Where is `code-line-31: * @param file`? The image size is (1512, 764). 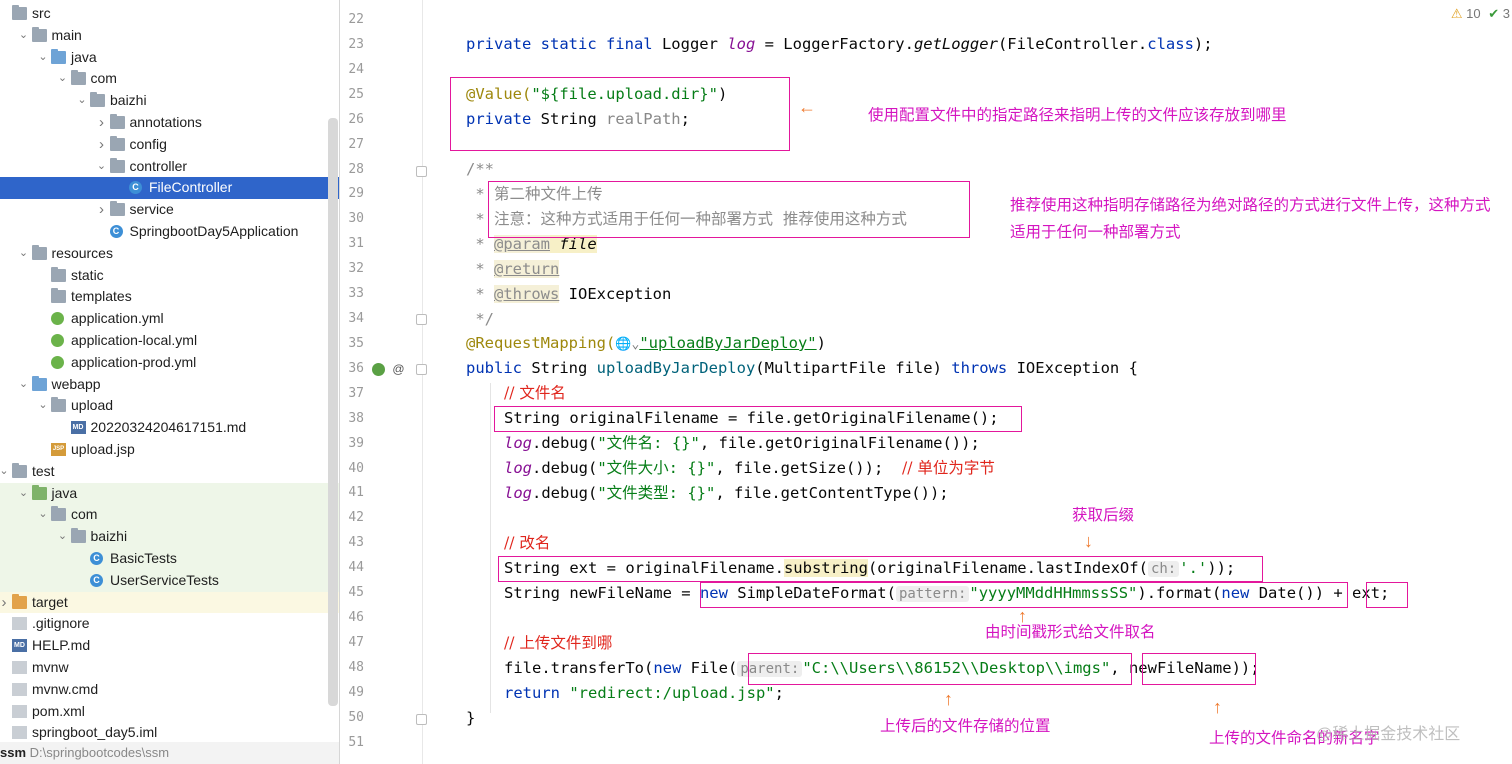
code-line-31: * @param file is located at coordinates (531, 244).